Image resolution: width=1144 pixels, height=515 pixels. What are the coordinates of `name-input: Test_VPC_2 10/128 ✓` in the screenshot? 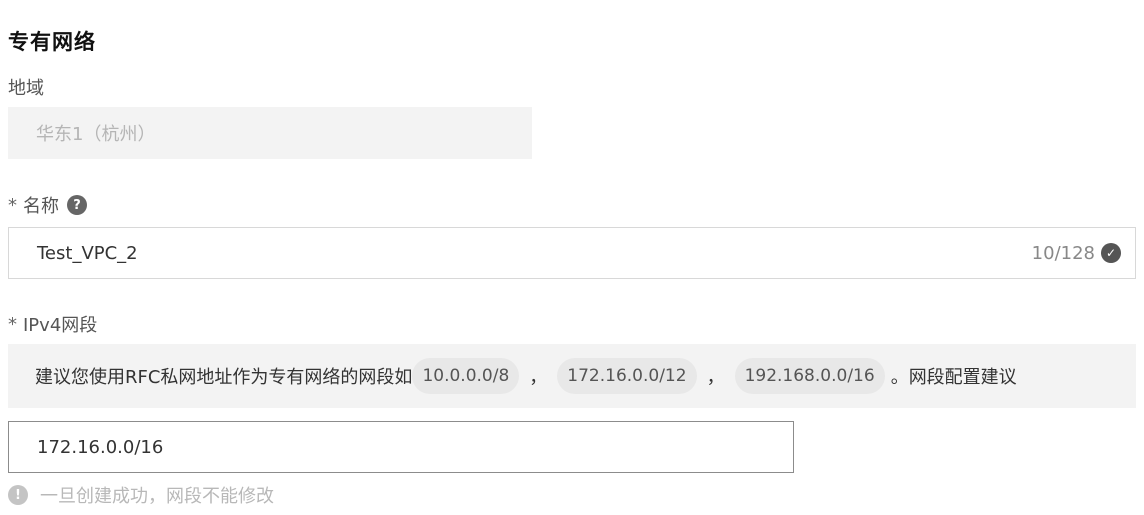 It's located at (572, 253).